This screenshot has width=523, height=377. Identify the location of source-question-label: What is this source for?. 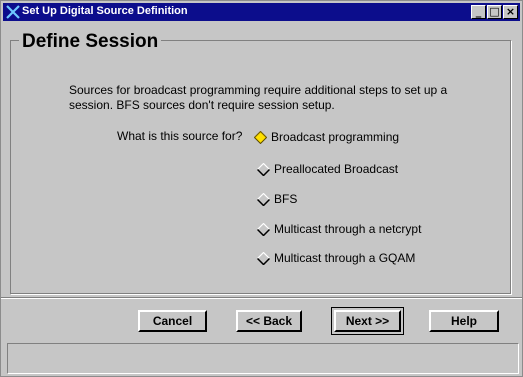
(180, 136).